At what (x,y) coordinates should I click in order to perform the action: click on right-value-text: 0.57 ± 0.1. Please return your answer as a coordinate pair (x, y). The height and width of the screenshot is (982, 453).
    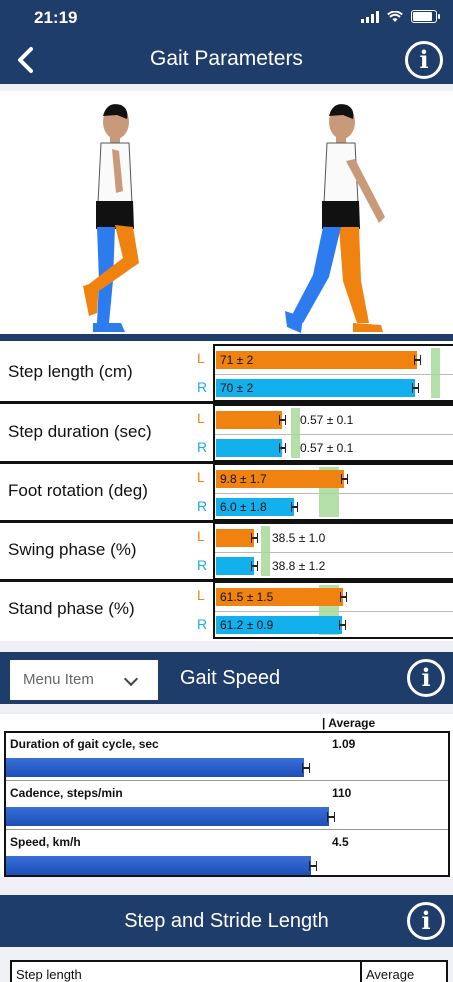
    Looking at the image, I should click on (327, 448).